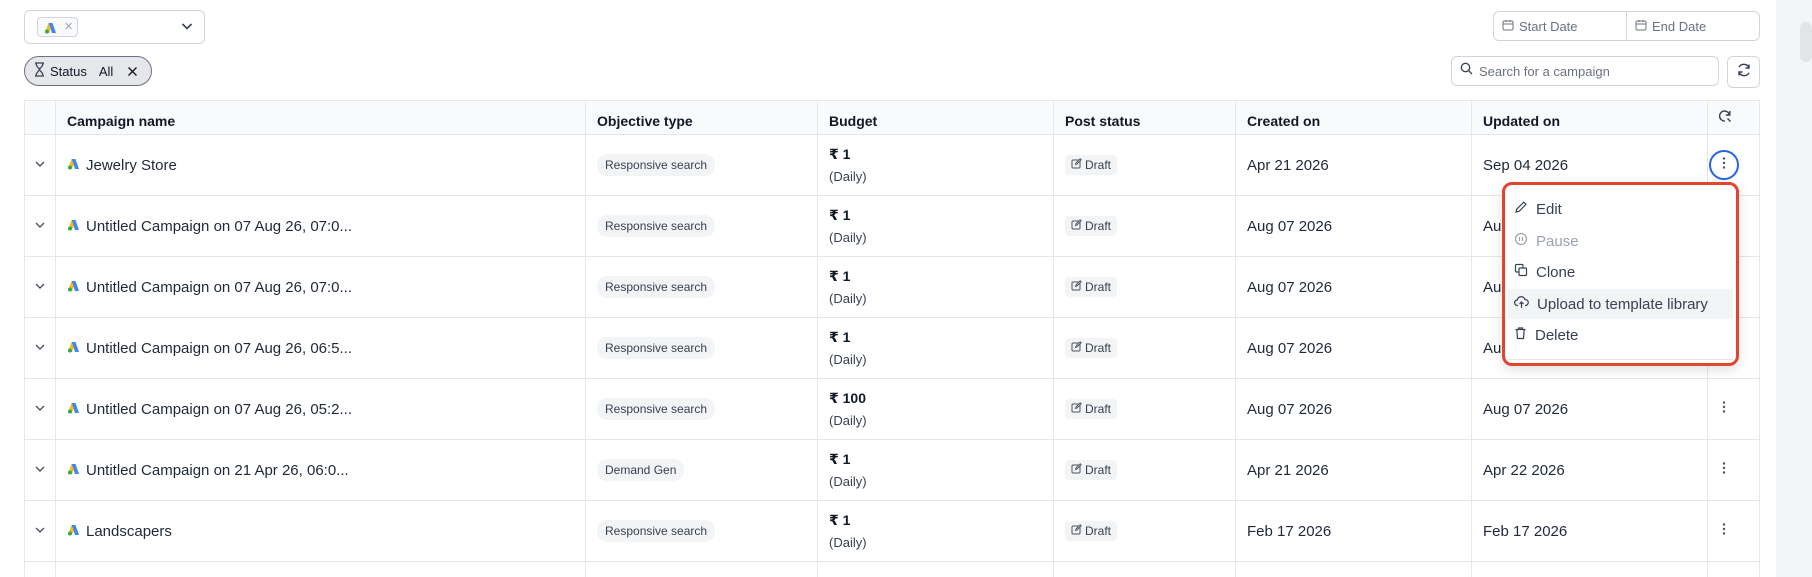 This screenshot has width=1812, height=577. Describe the element at coordinates (1144, 118) in the screenshot. I see `column-header-post-status: Post status` at that location.